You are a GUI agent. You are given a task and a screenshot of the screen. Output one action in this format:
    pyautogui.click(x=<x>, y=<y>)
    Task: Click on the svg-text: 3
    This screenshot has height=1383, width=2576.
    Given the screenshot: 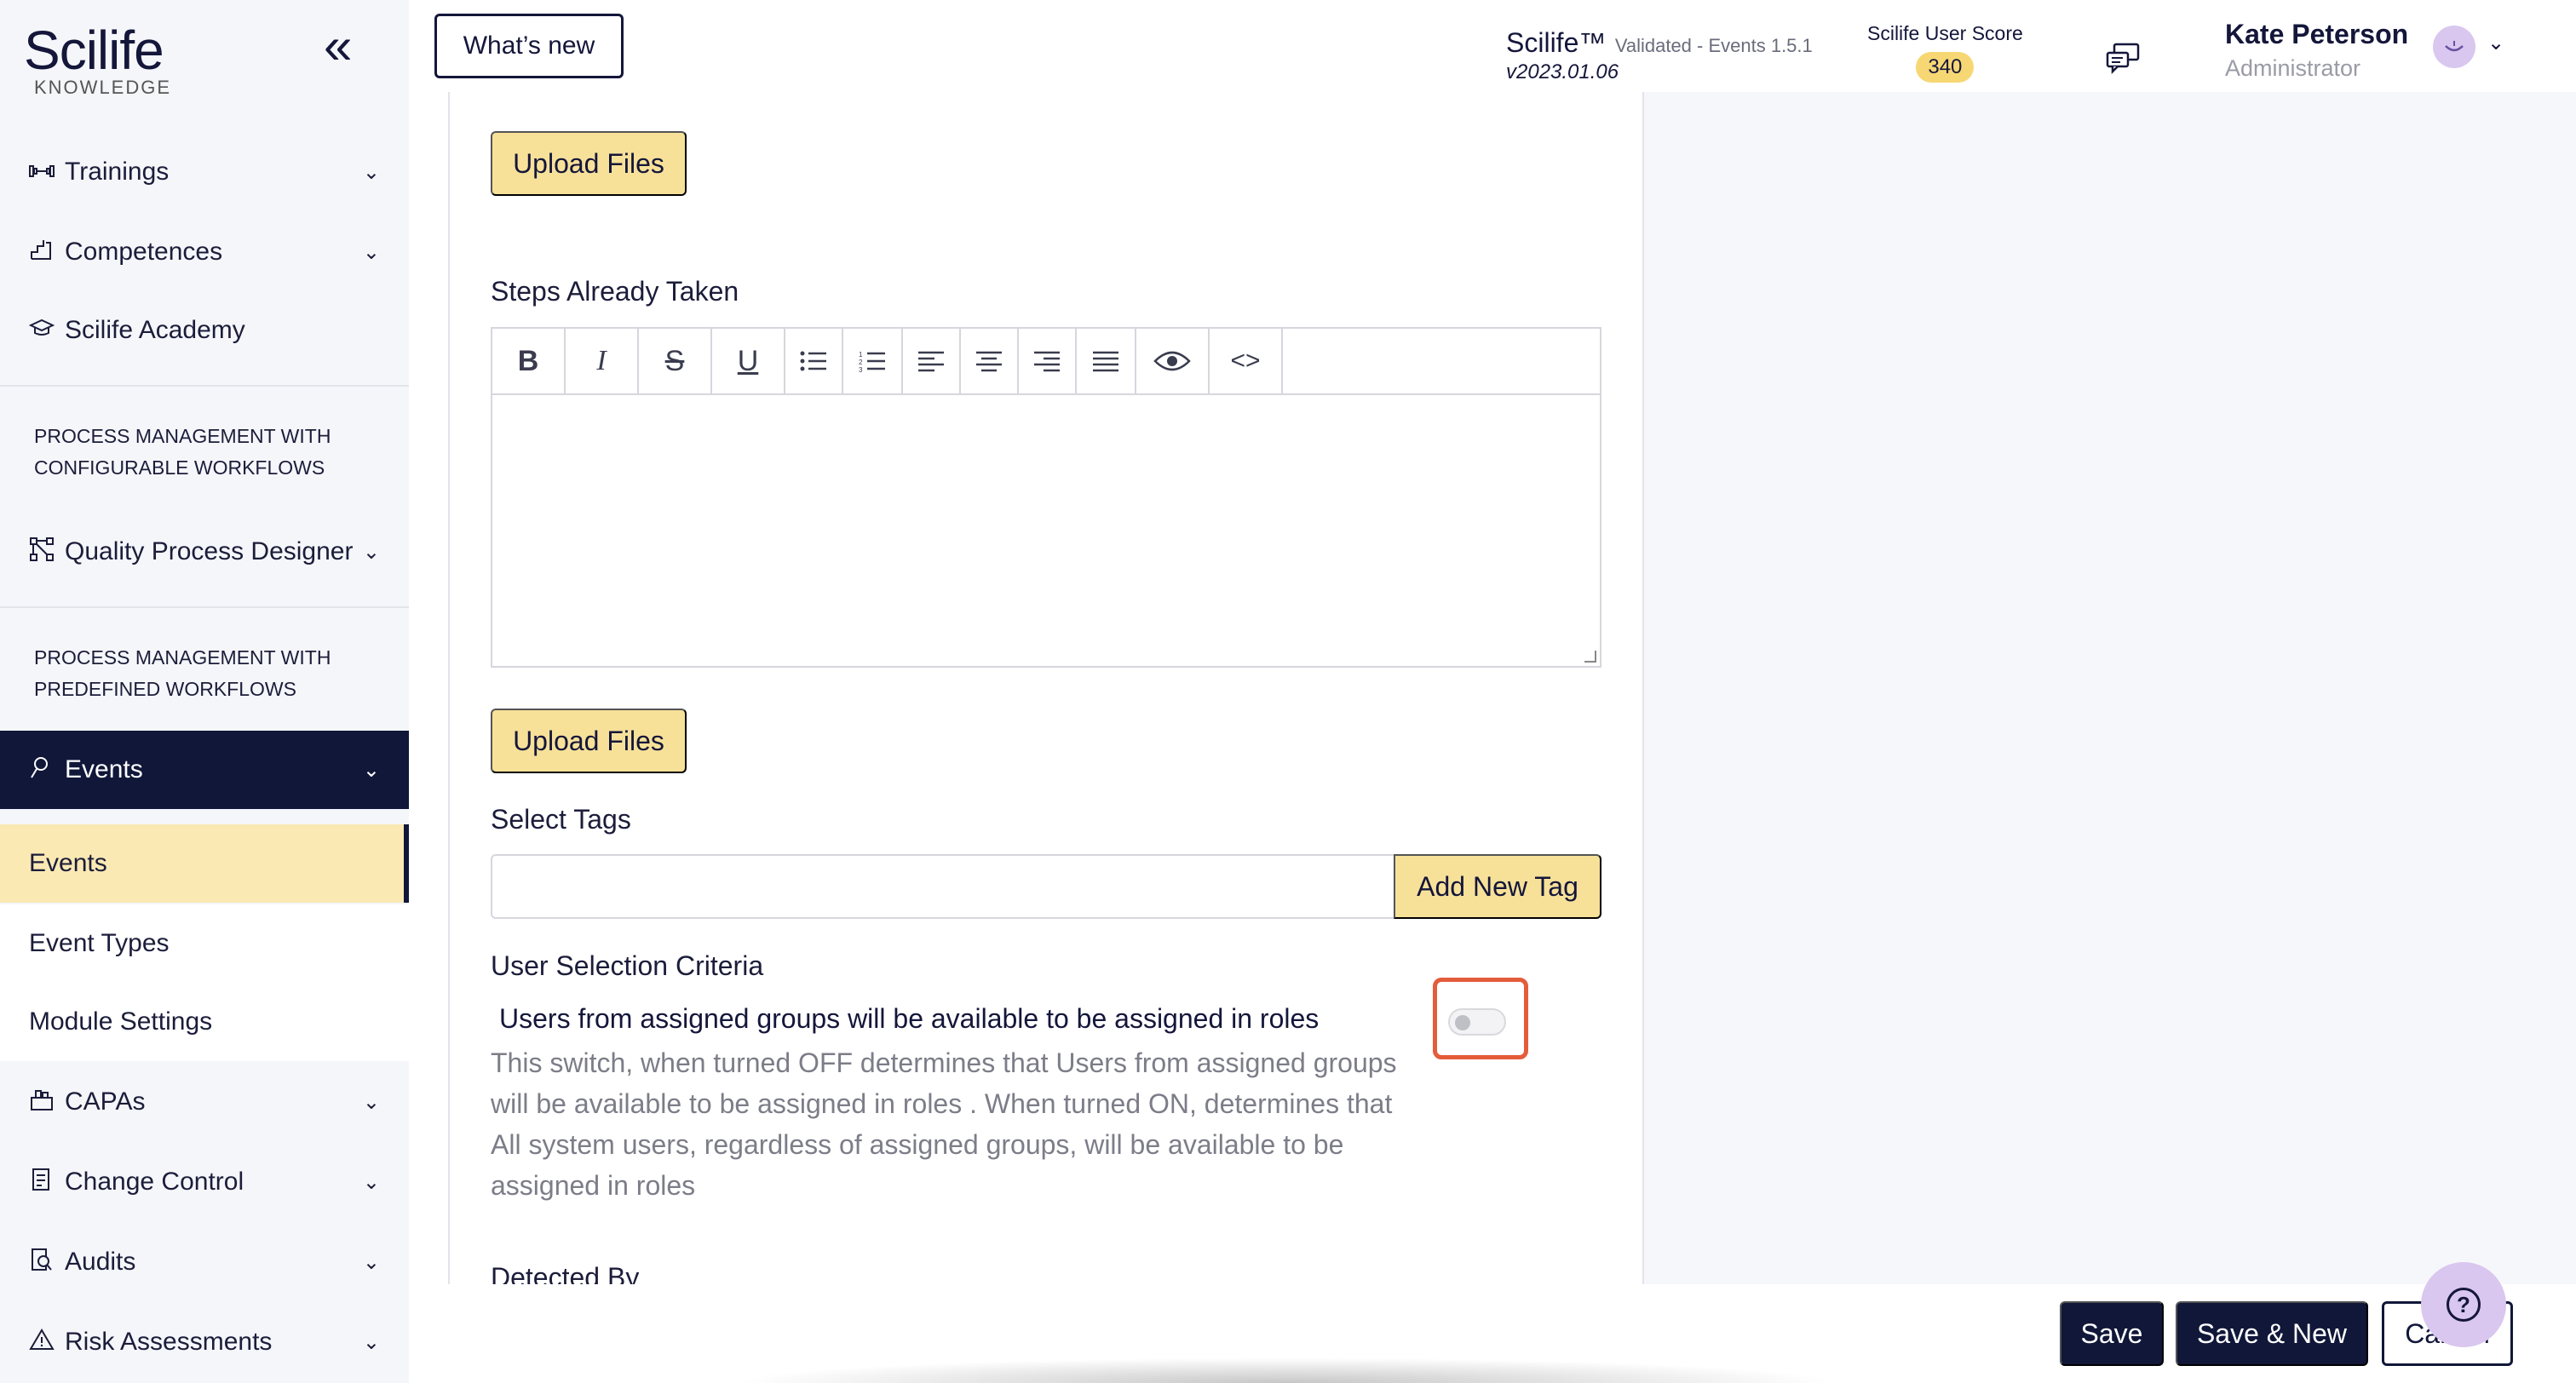 What is the action you would take?
    pyautogui.click(x=861, y=369)
    